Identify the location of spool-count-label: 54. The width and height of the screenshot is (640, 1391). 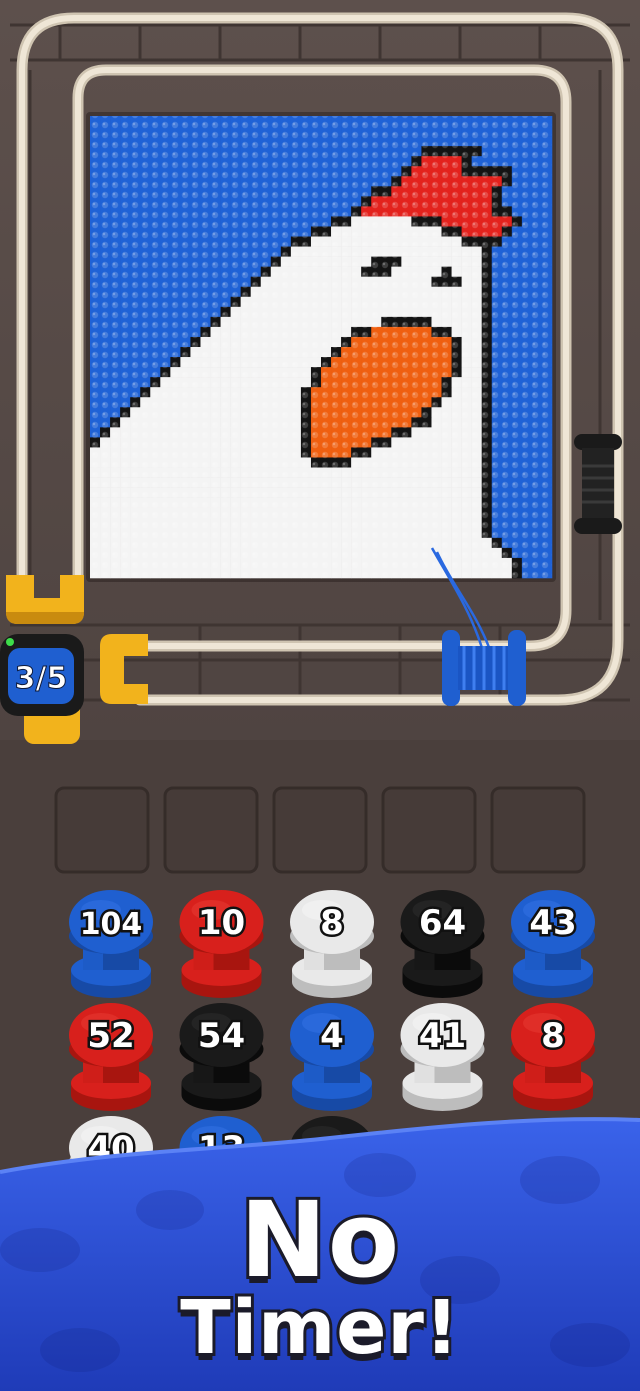
(221, 1036).